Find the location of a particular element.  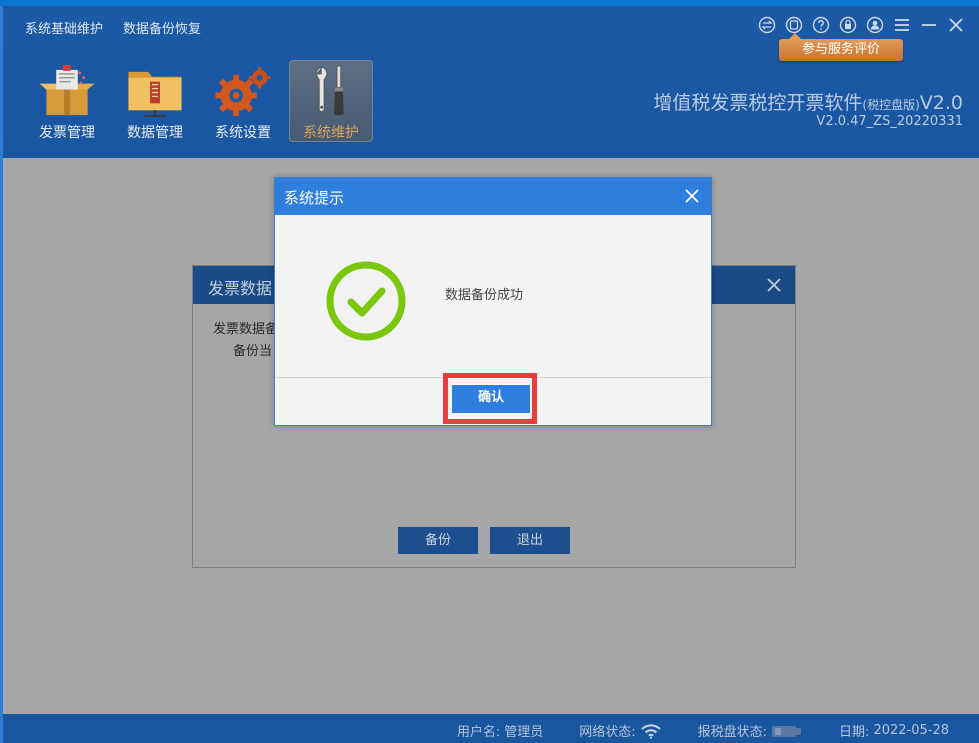

dialog-message: 数据备份成功 is located at coordinates (484, 295).